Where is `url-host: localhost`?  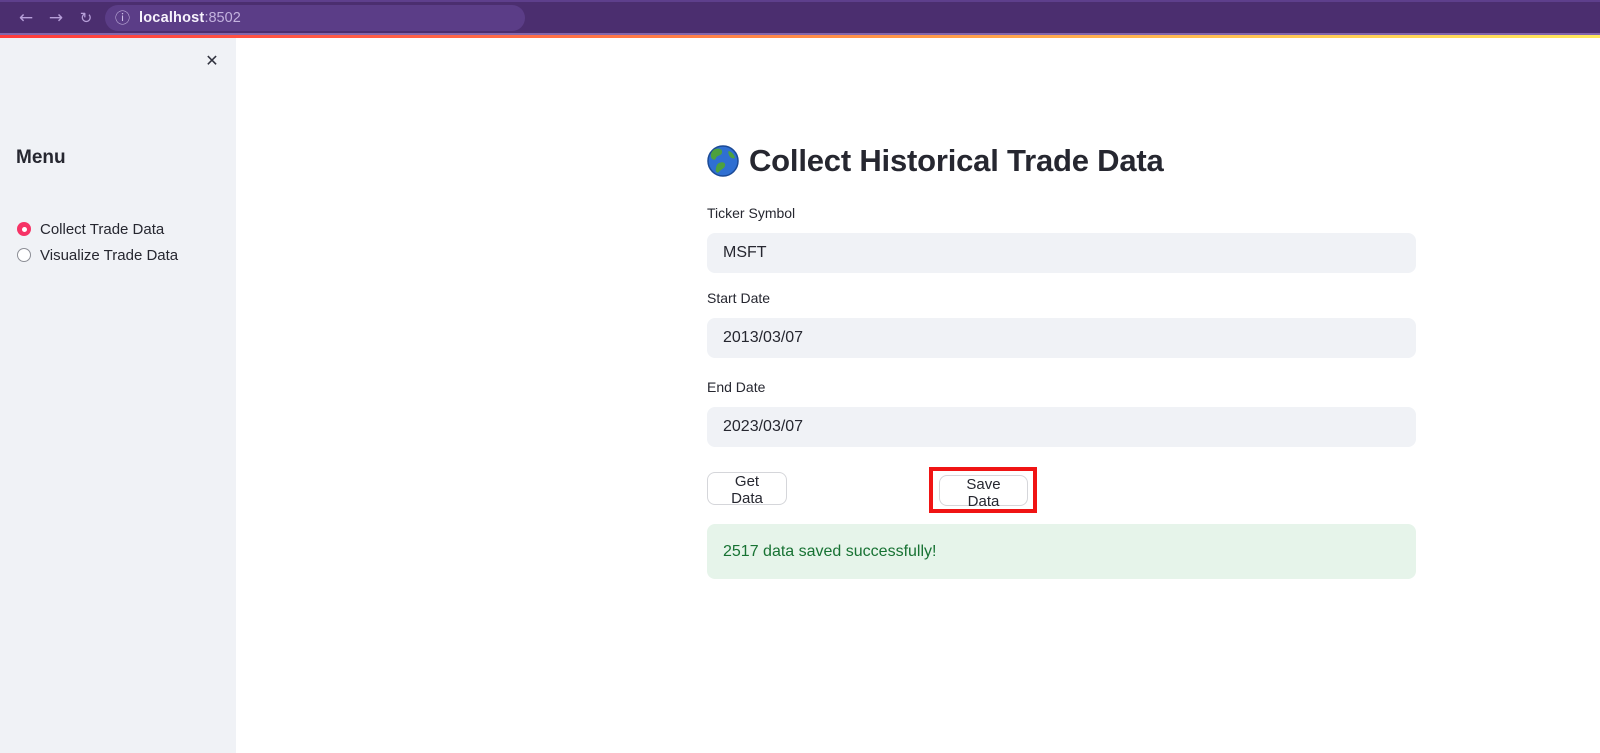 url-host: localhost is located at coordinates (172, 18).